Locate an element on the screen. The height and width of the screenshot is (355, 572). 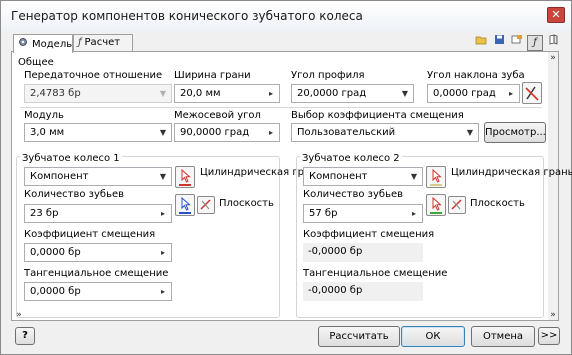
toolbar: ƒ is located at coordinates (516, 42).